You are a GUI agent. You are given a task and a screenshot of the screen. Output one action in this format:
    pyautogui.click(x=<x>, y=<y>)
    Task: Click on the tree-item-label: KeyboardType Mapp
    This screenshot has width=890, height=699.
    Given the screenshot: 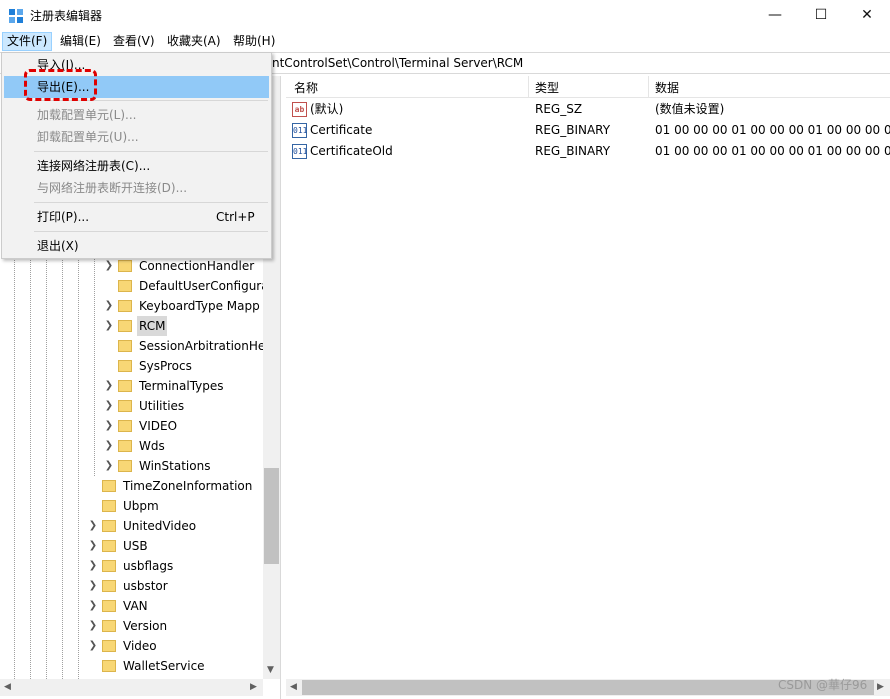 What is the action you would take?
    pyautogui.click(x=199, y=306)
    